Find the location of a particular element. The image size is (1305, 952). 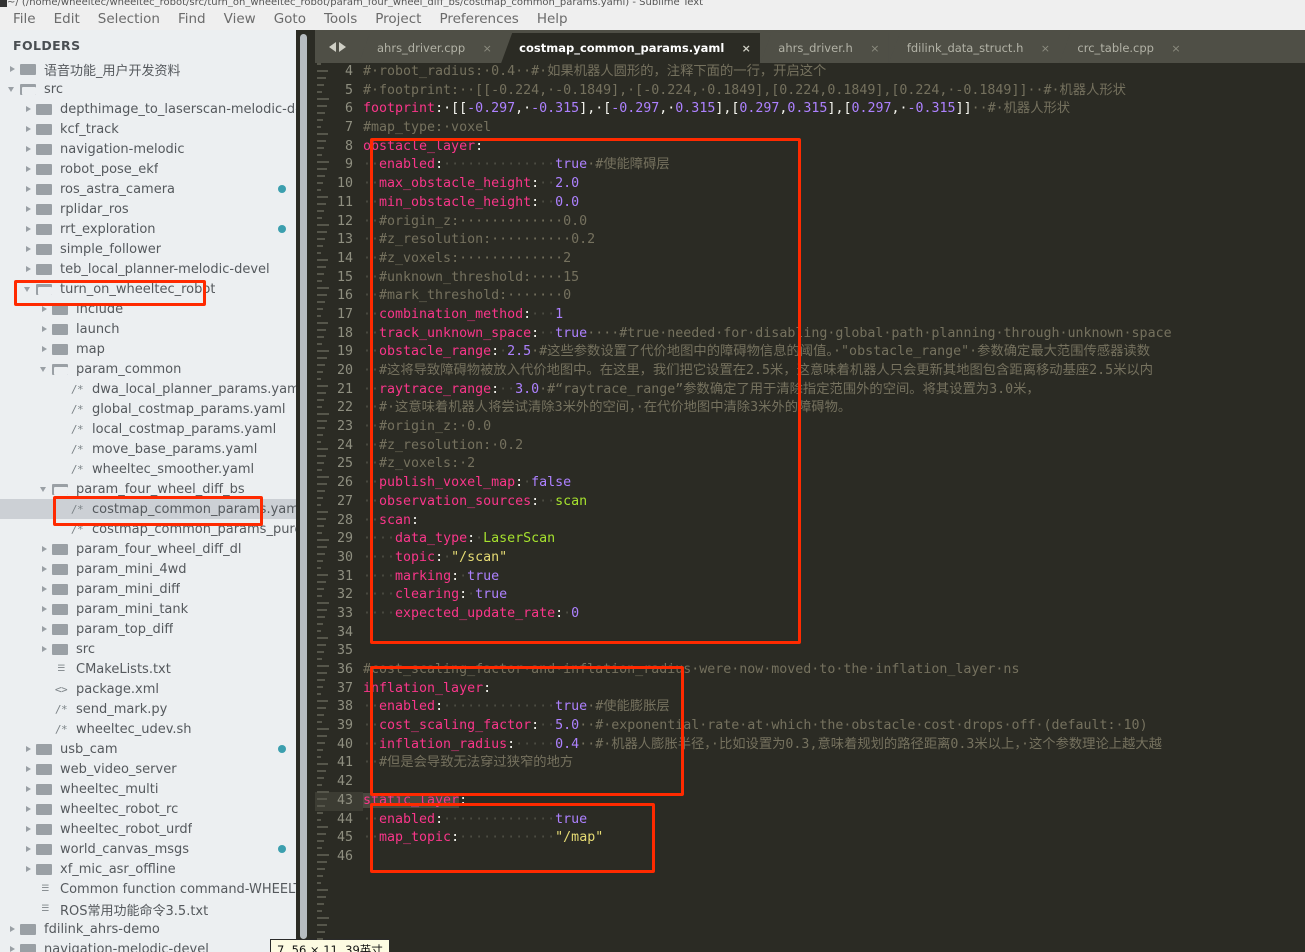

code-line: 16 ··#mark_threshold:·······0 is located at coordinates (810, 296).